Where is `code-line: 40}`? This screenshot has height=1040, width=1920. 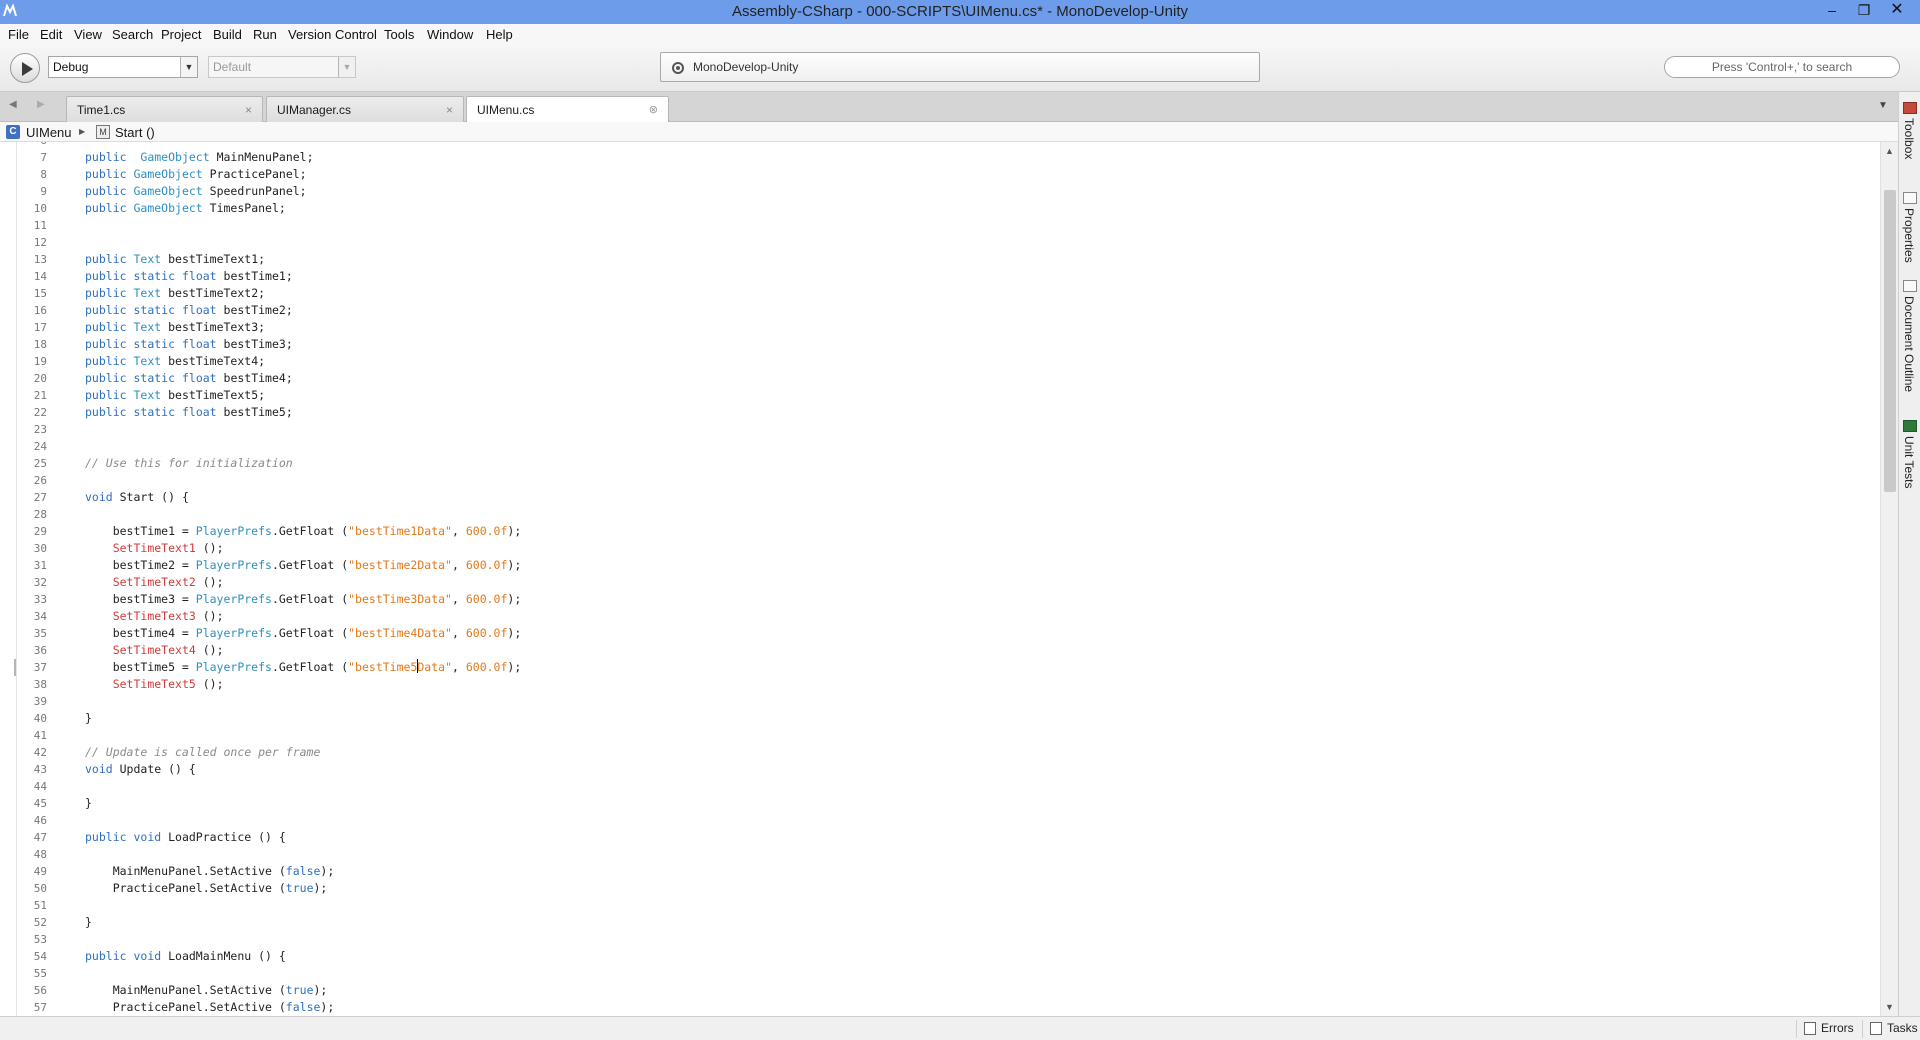 code-line: 40} is located at coordinates (940, 718).